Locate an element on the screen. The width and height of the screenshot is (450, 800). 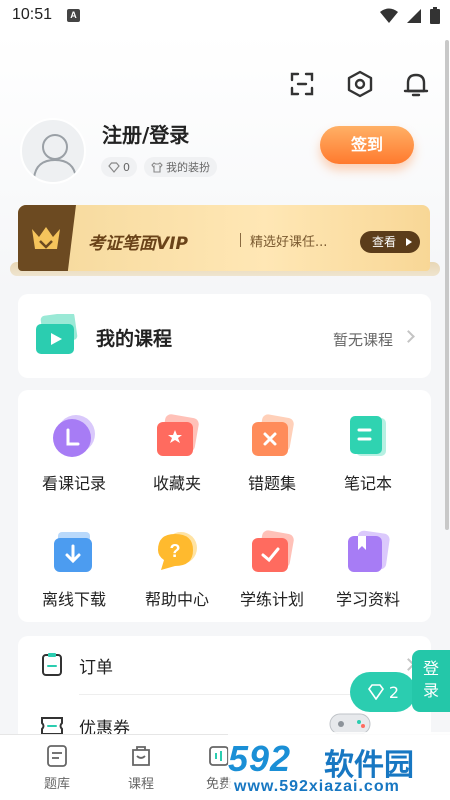
watermark-url: www.592xiazai.com is located at coordinates (317, 786).